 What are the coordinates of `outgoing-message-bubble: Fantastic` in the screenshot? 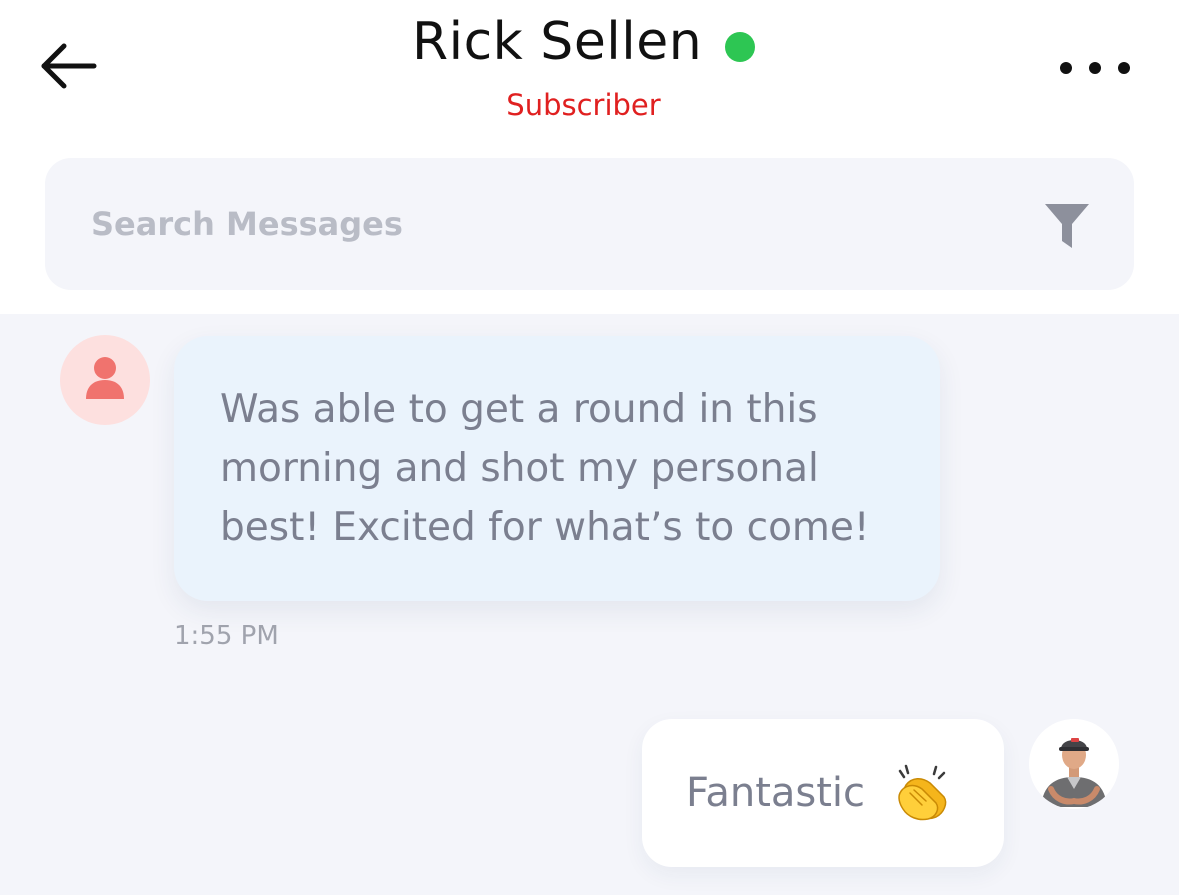 It's located at (823, 793).